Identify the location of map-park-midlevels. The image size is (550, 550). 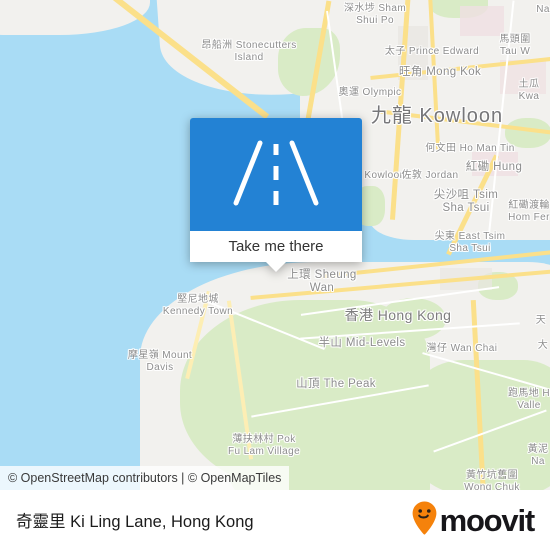
(413, 319).